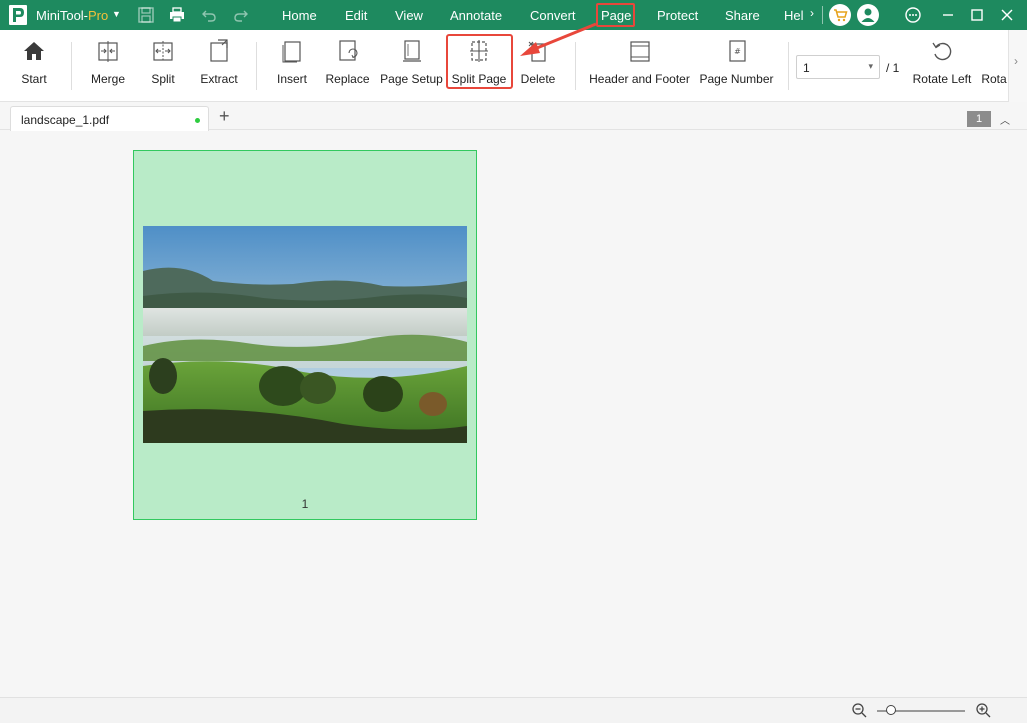  Describe the element at coordinates (838, 67) in the screenshot. I see `page-select: 1 ▾` at that location.